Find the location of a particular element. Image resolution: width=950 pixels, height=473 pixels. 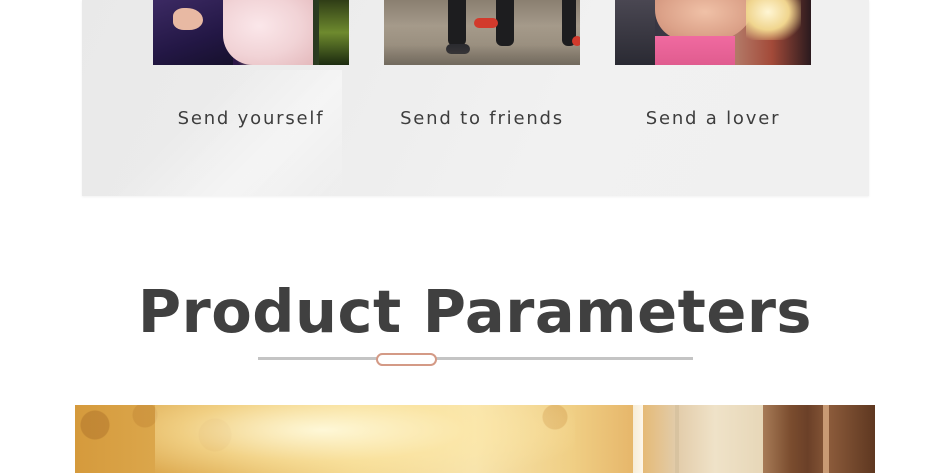

title-divider is located at coordinates (475, 359).